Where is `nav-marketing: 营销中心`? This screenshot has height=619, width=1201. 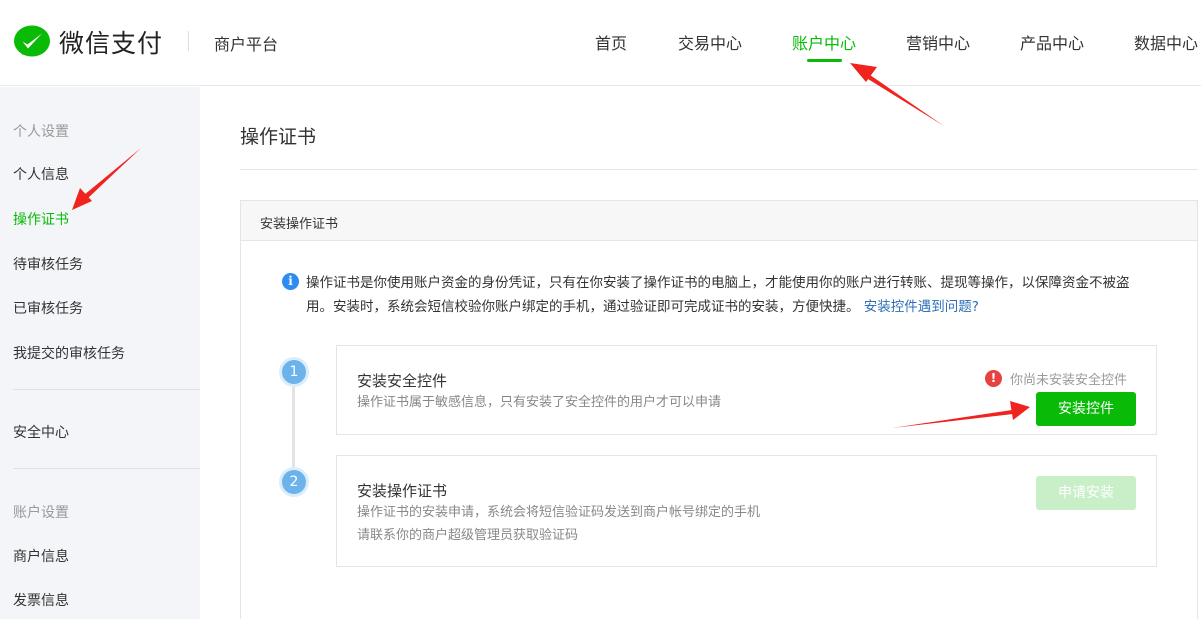 nav-marketing: 营销中心 is located at coordinates (938, 42).